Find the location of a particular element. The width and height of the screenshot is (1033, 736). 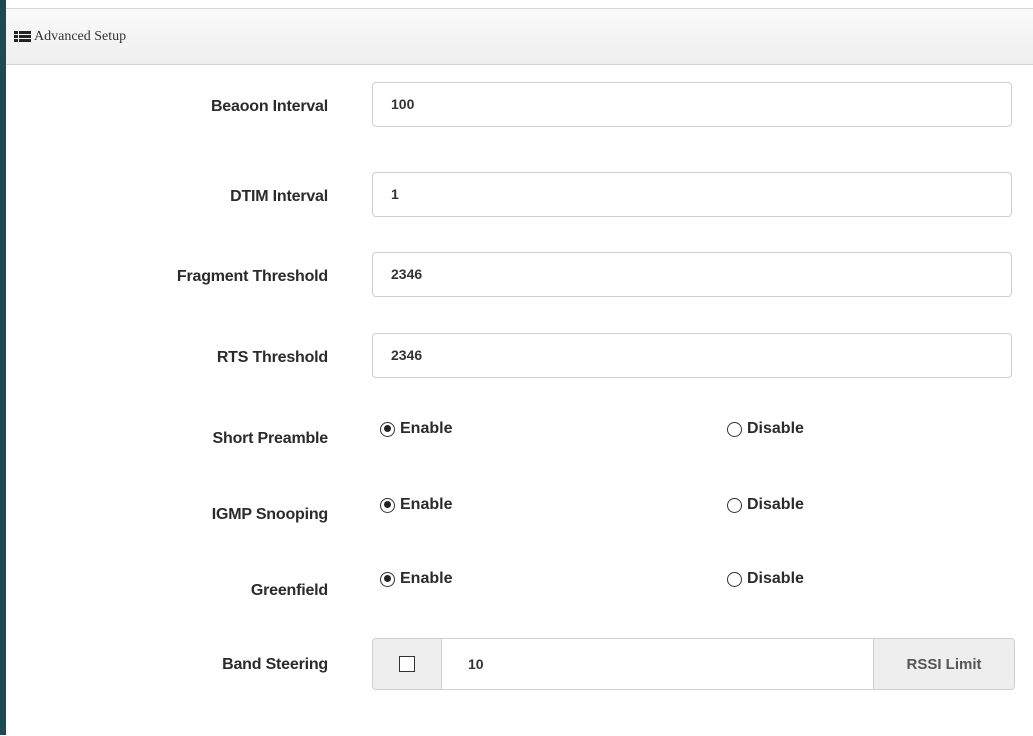

dtim-interval-label: DTIM Interval is located at coordinates (279, 196).